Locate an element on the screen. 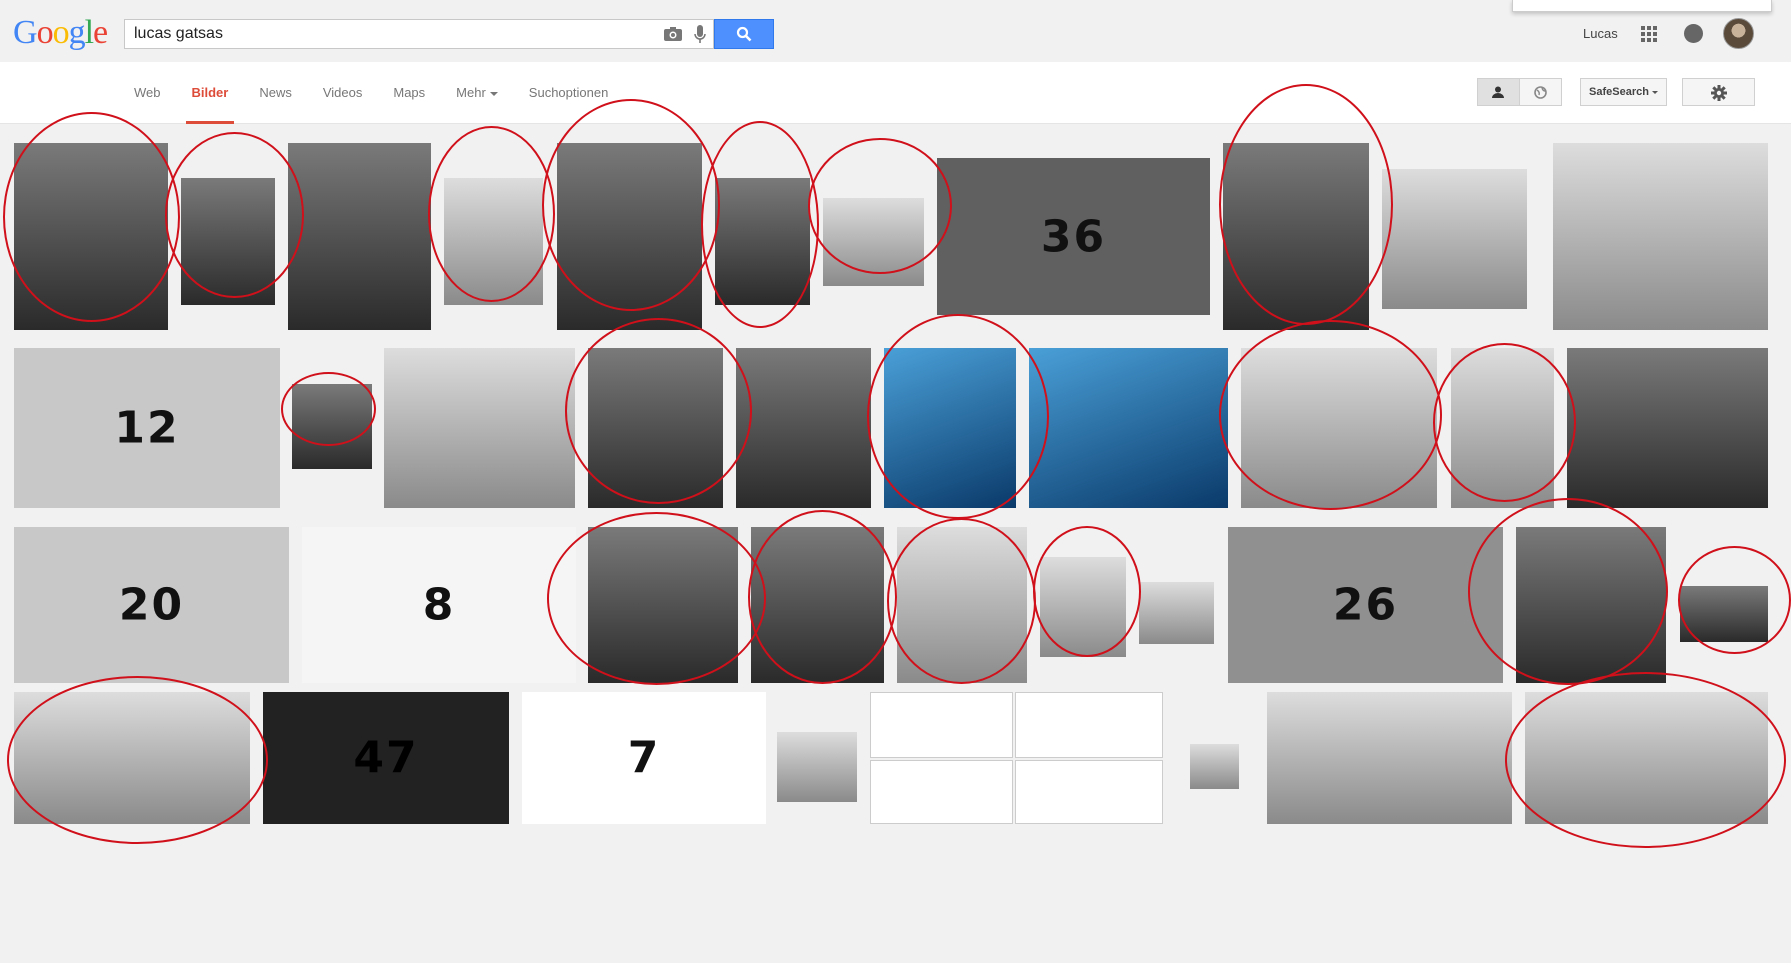 The image size is (1791, 963). microphone-icon is located at coordinates (700, 34).